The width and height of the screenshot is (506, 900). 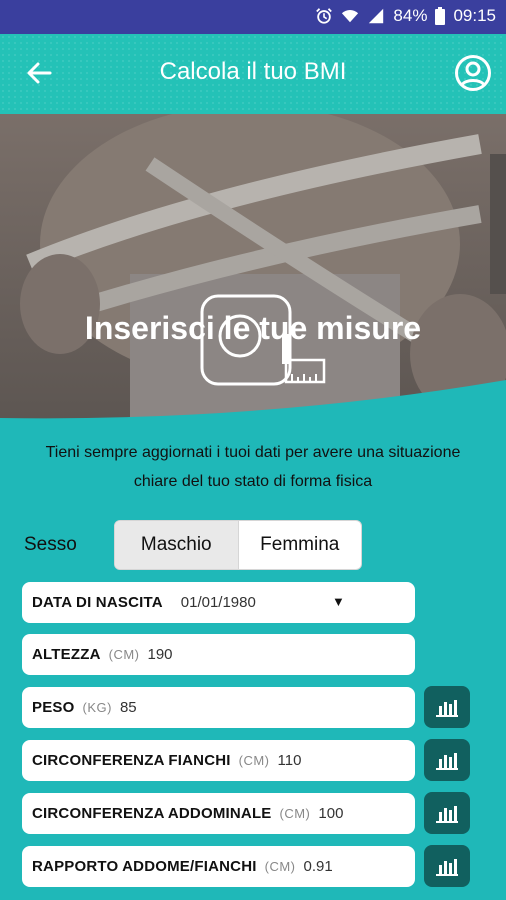 I want to click on ratio-chart-button, so click(x=447, y=866).